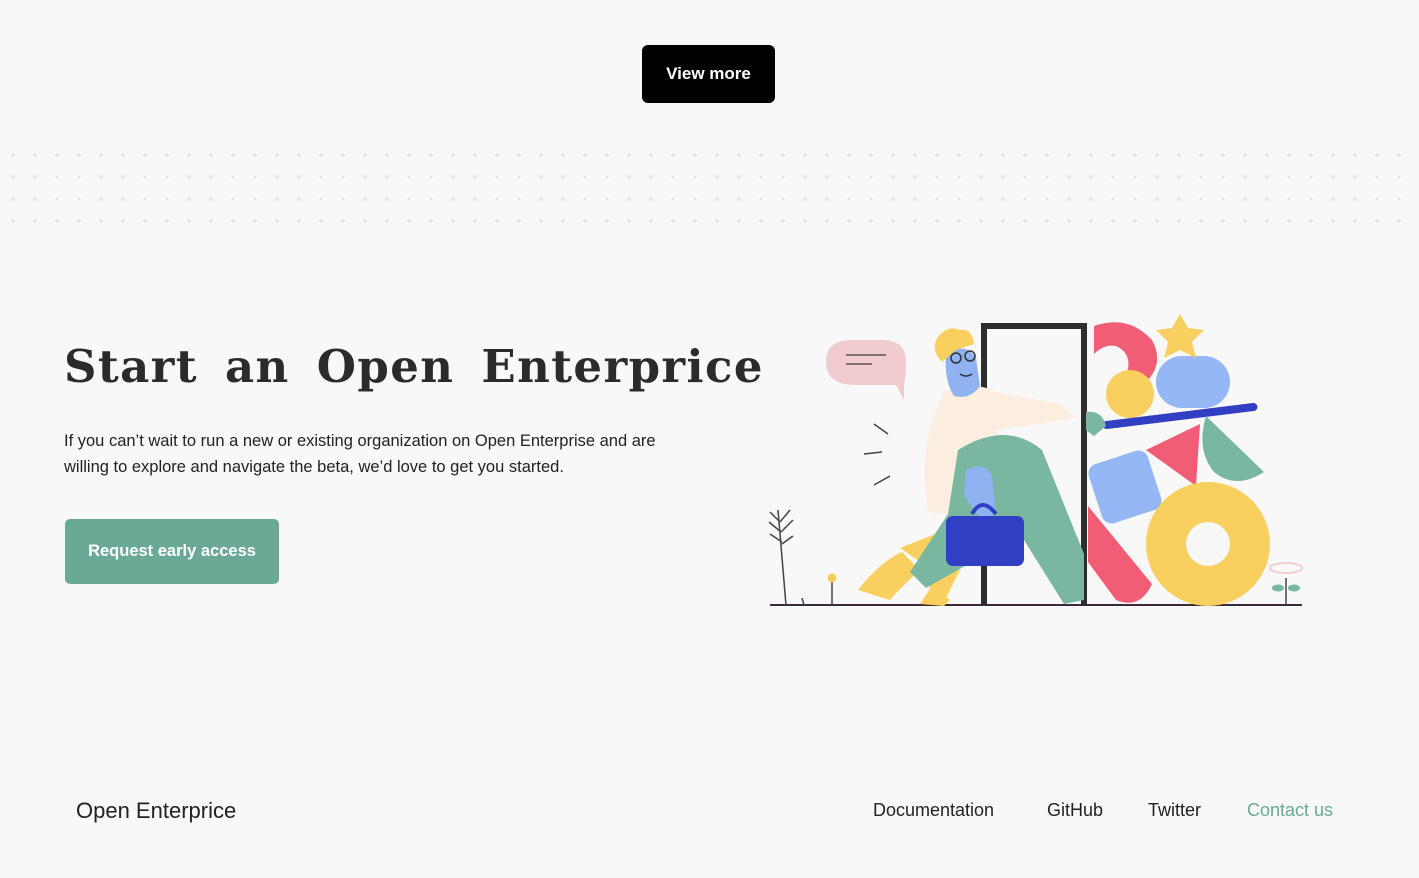 The height and width of the screenshot is (878, 1419). What do you see at coordinates (1286, 583) in the screenshot?
I see `plant-right` at bounding box center [1286, 583].